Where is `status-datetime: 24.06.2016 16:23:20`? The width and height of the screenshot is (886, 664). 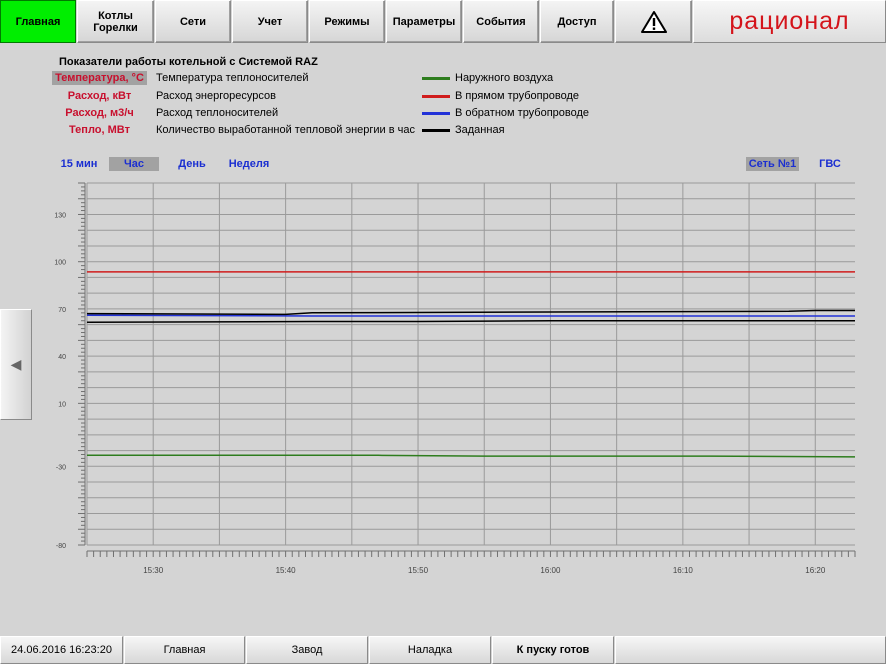 status-datetime: 24.06.2016 16:23:20 is located at coordinates (61, 650).